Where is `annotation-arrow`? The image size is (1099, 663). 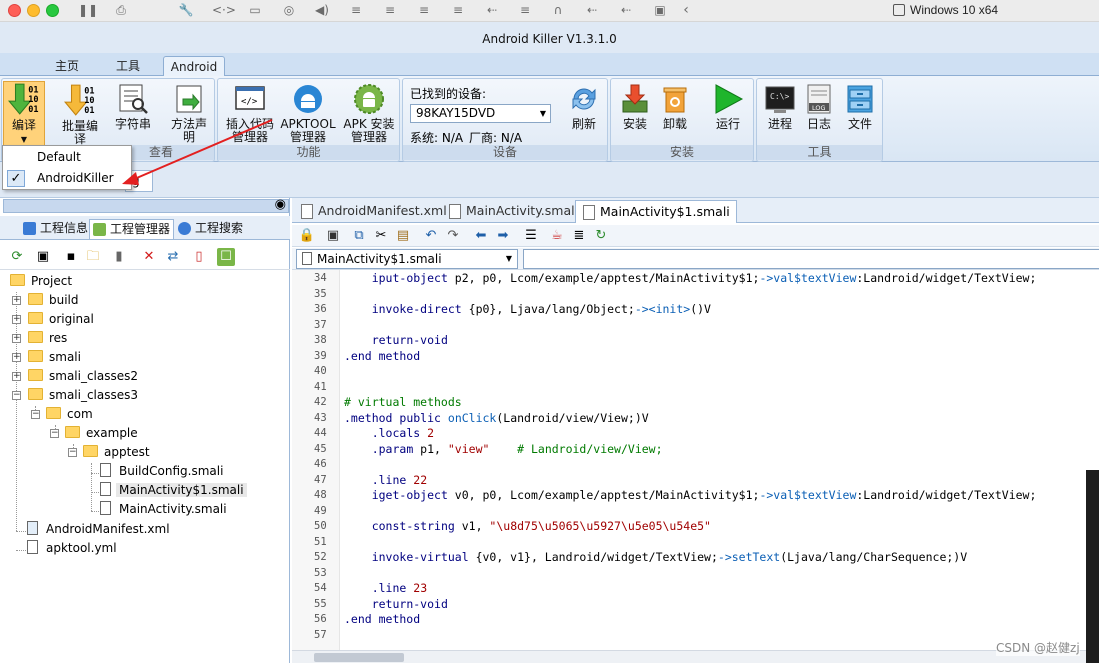 annotation-arrow is located at coordinates (197, 152).